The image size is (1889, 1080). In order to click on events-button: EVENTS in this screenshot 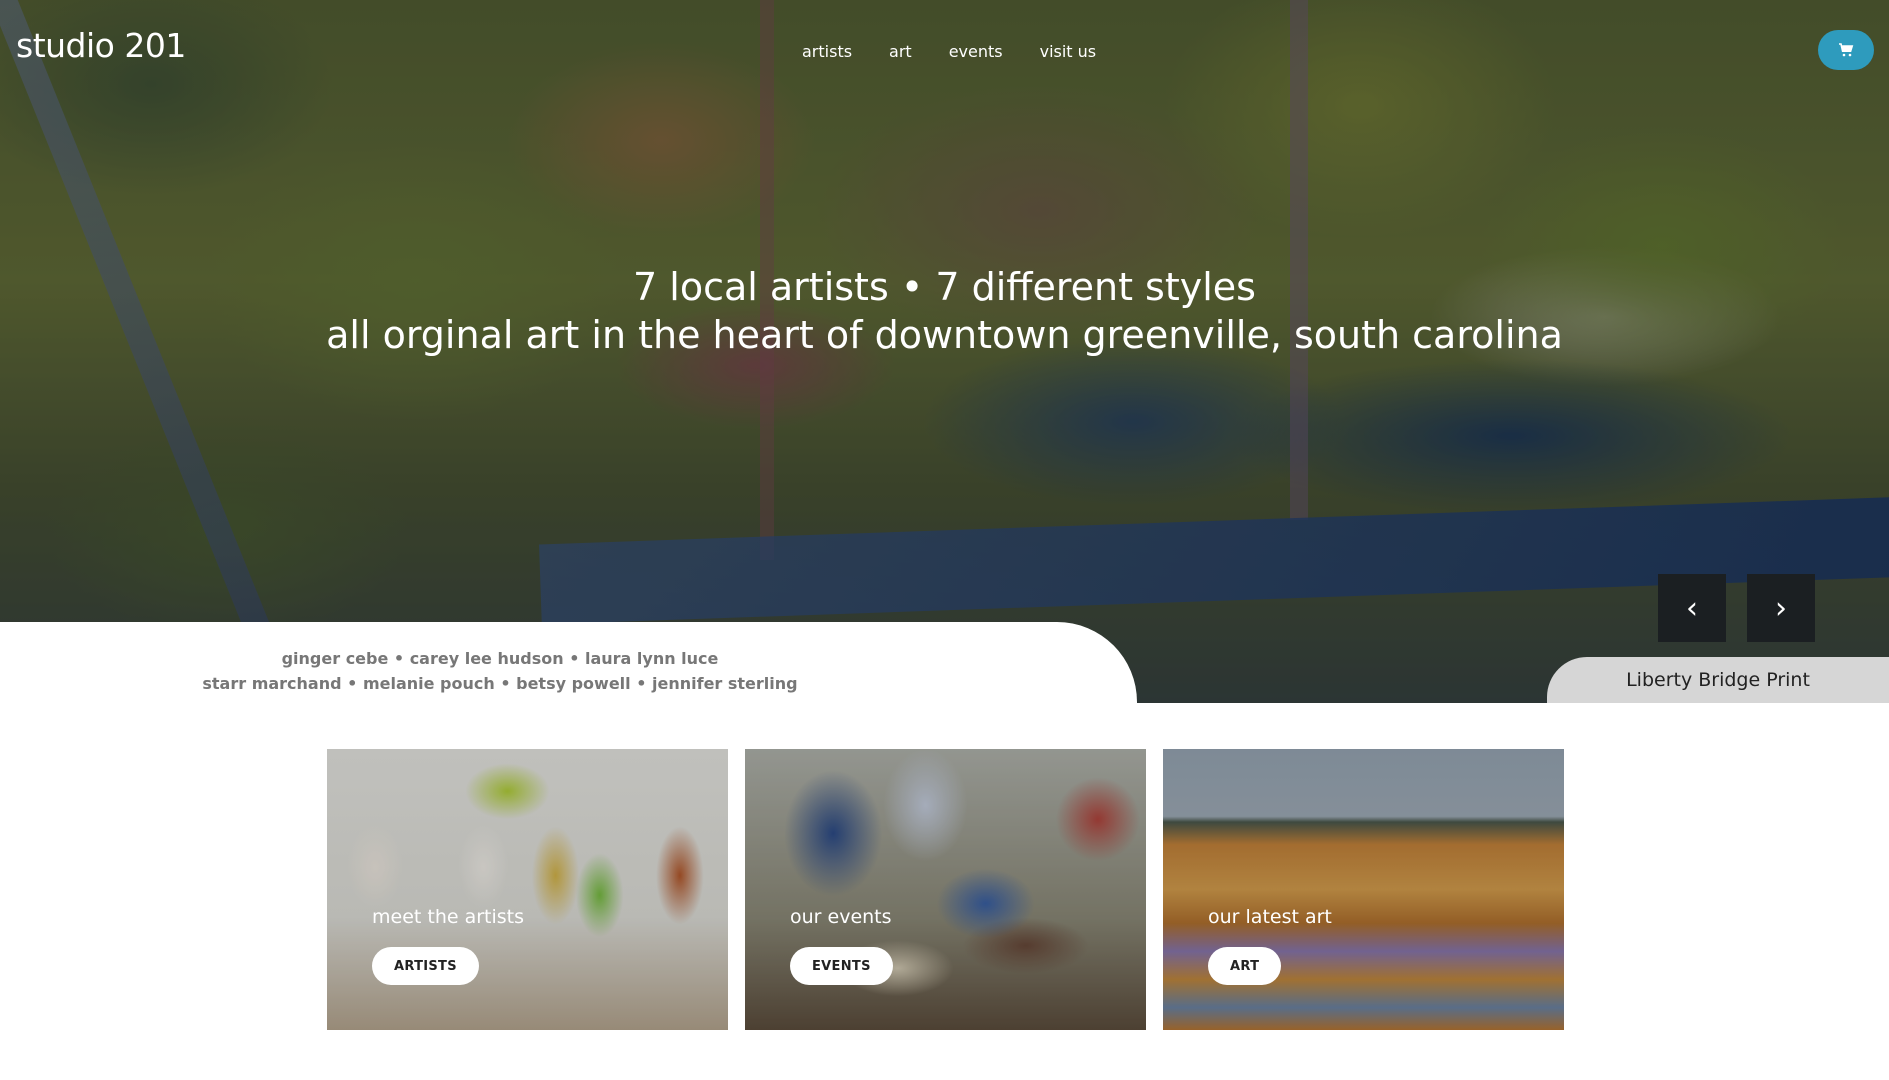, I will do `click(841, 966)`.